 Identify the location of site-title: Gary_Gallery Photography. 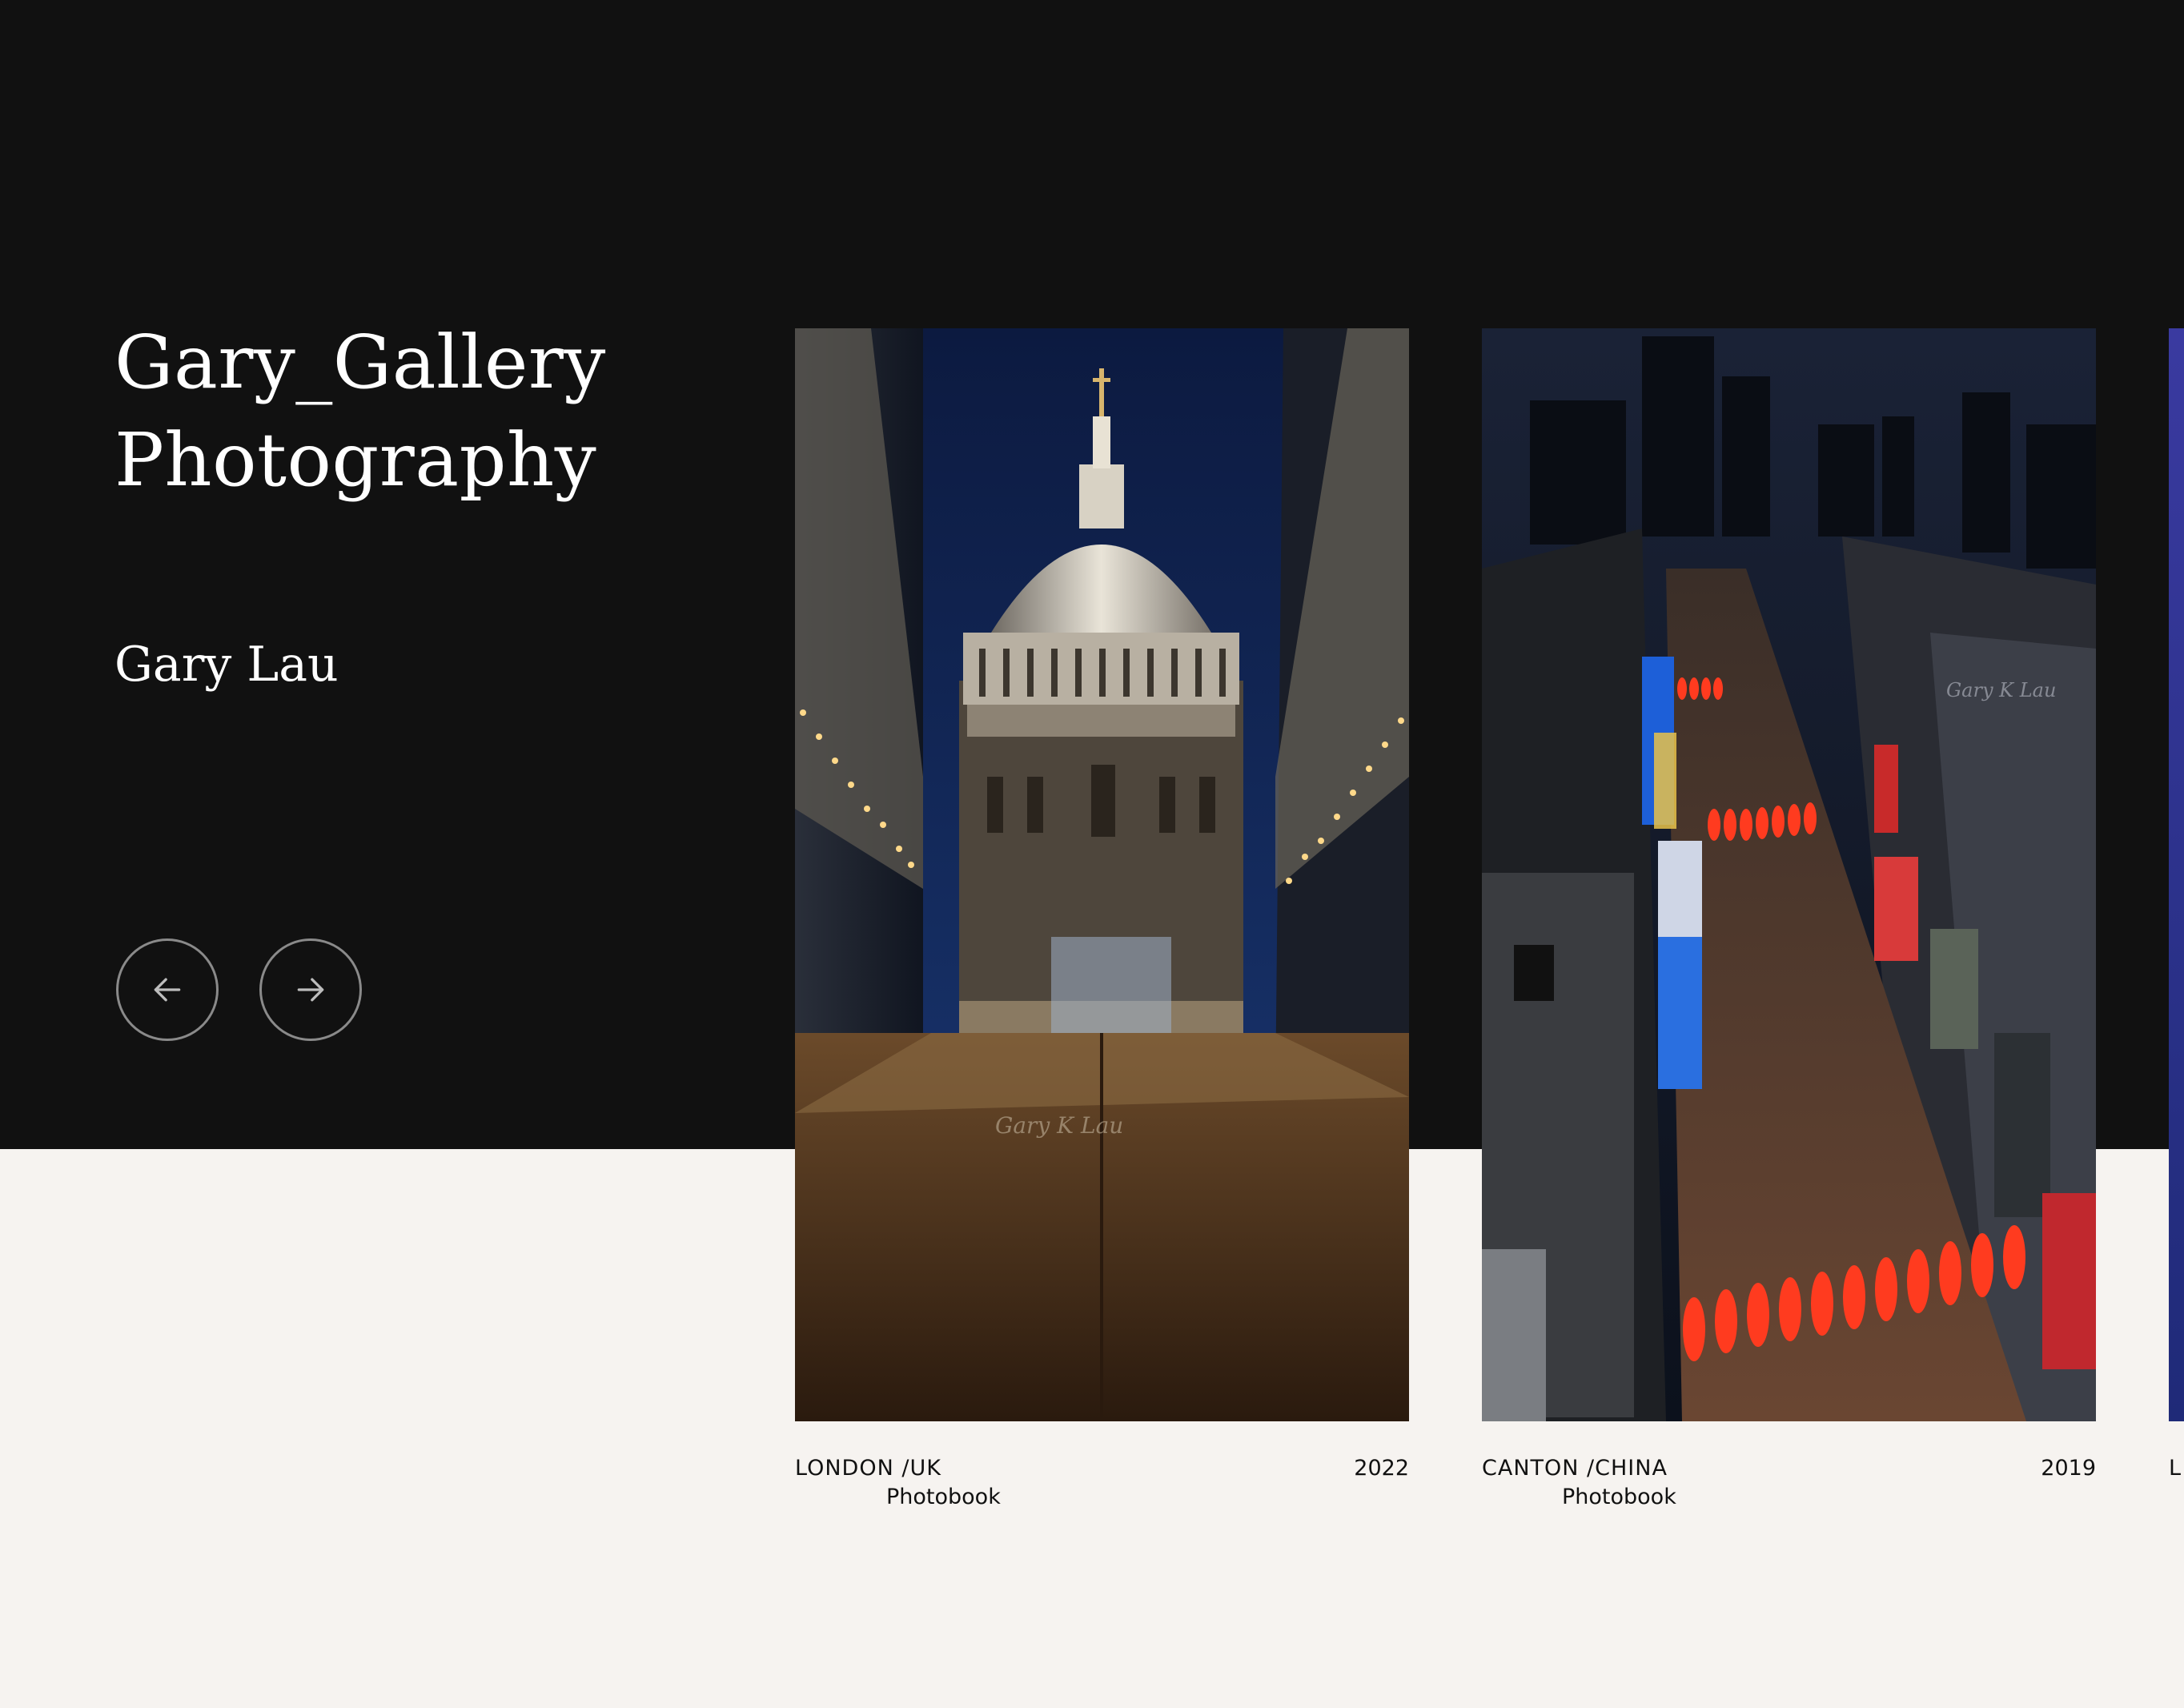
(360, 412).